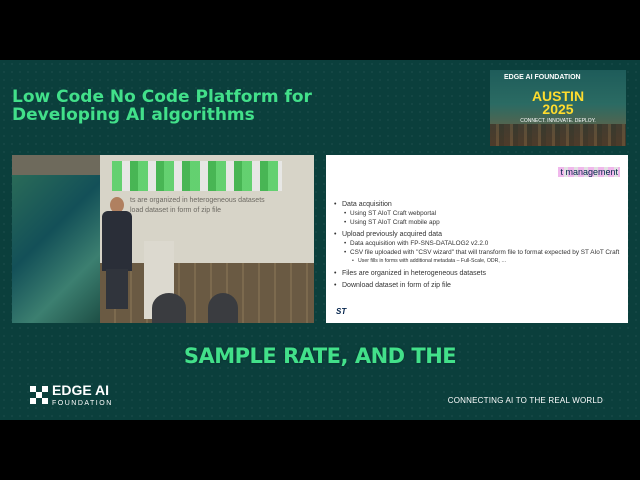  Describe the element at coordinates (81, 390) in the screenshot. I see `brand-name: EDGE AI` at that location.